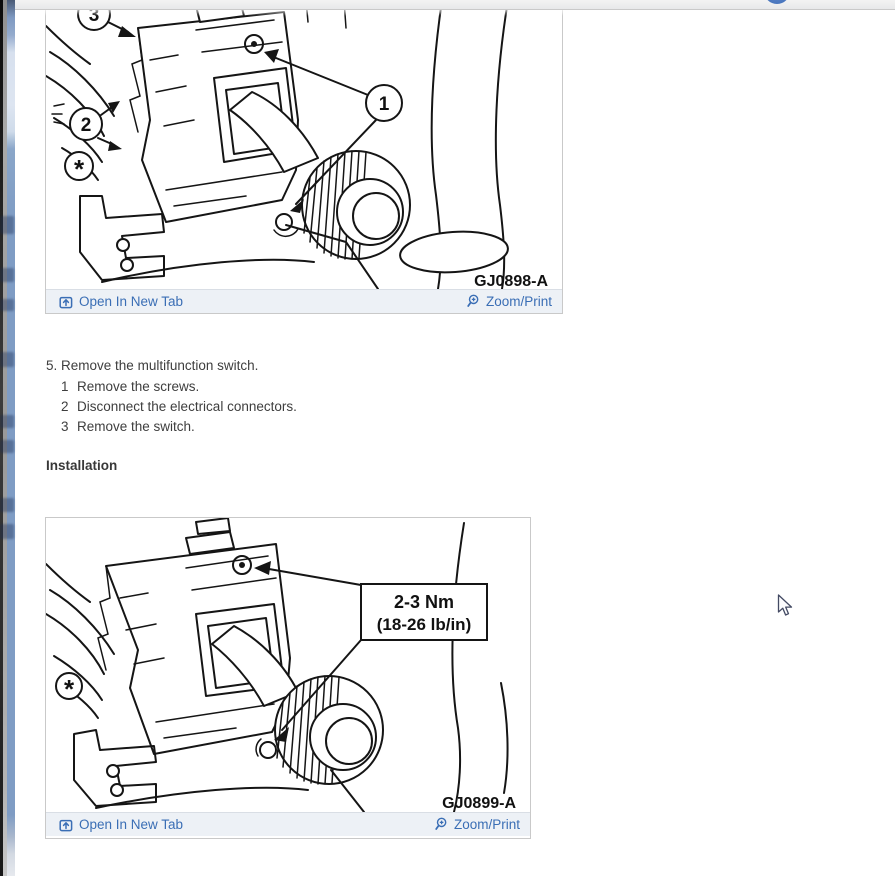 The height and width of the screenshot is (876, 895). I want to click on browser-toolbar-sliver, so click(447, 8).